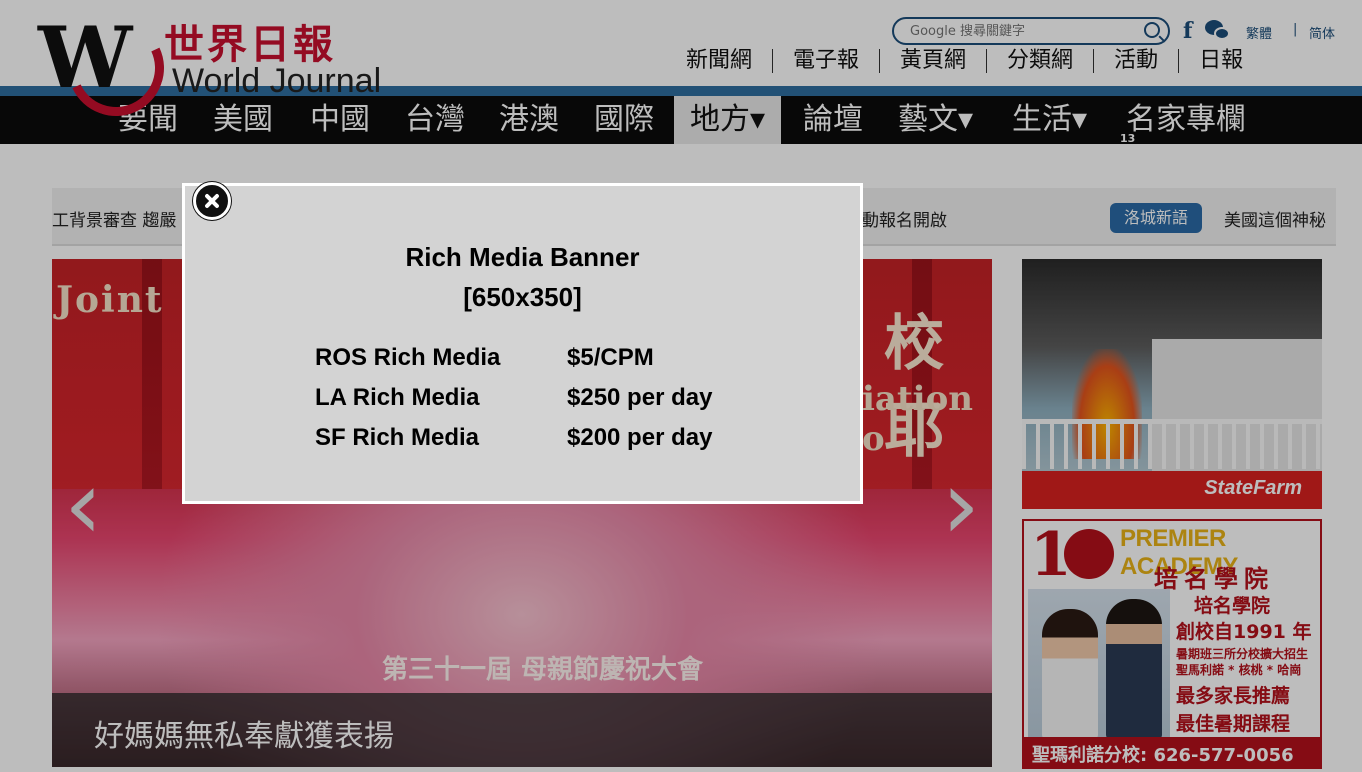 The image size is (1362, 772). I want to click on modal-size-label: [650x350], so click(522, 297).